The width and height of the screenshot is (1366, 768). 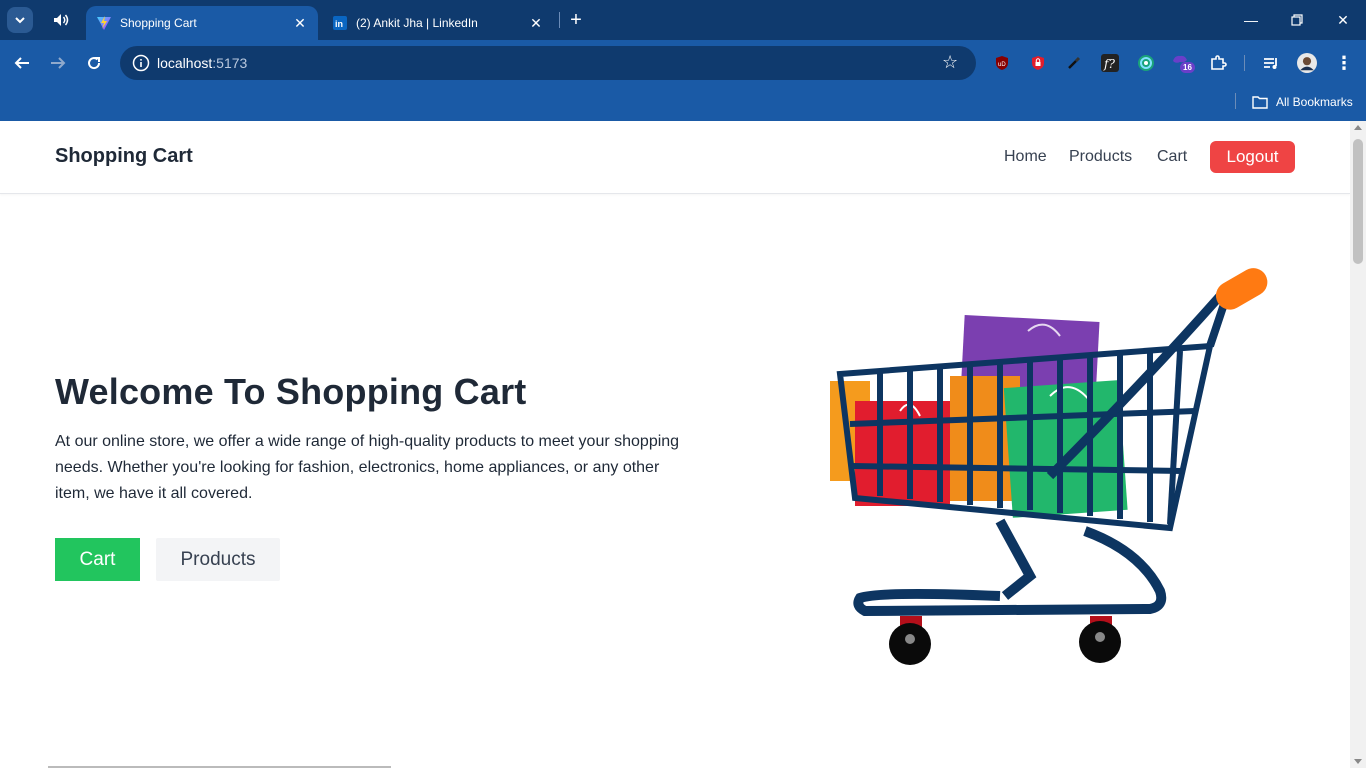 I want to click on bookmarks-separator, so click(x=1235, y=101).